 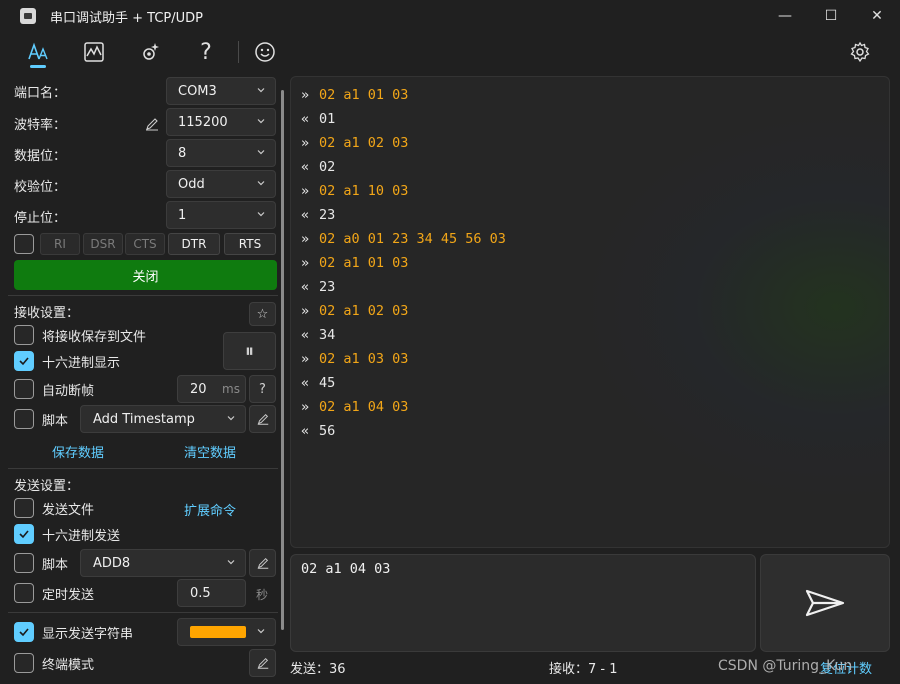 I want to click on log-text: 56, so click(x=327, y=431).